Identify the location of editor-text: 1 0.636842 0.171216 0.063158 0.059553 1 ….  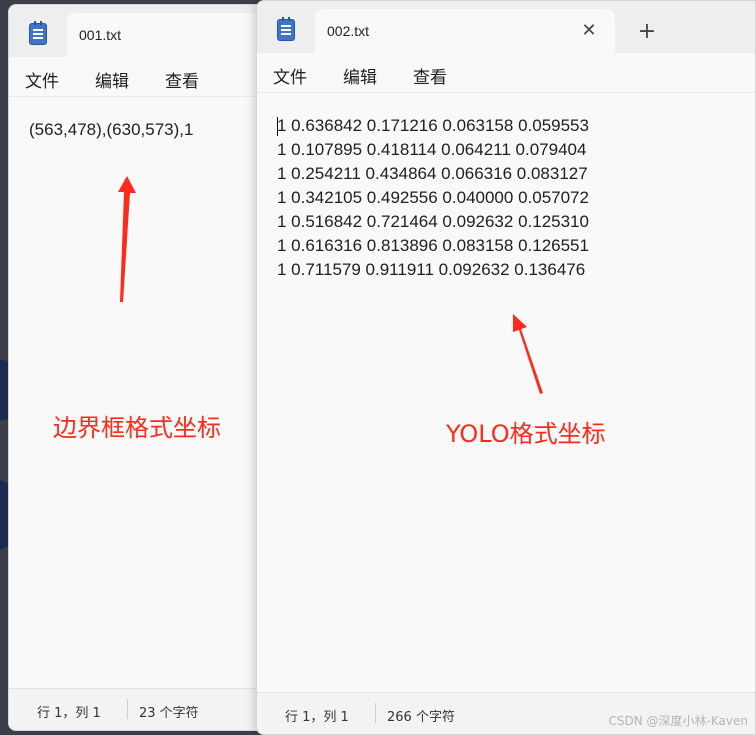
(433, 197).